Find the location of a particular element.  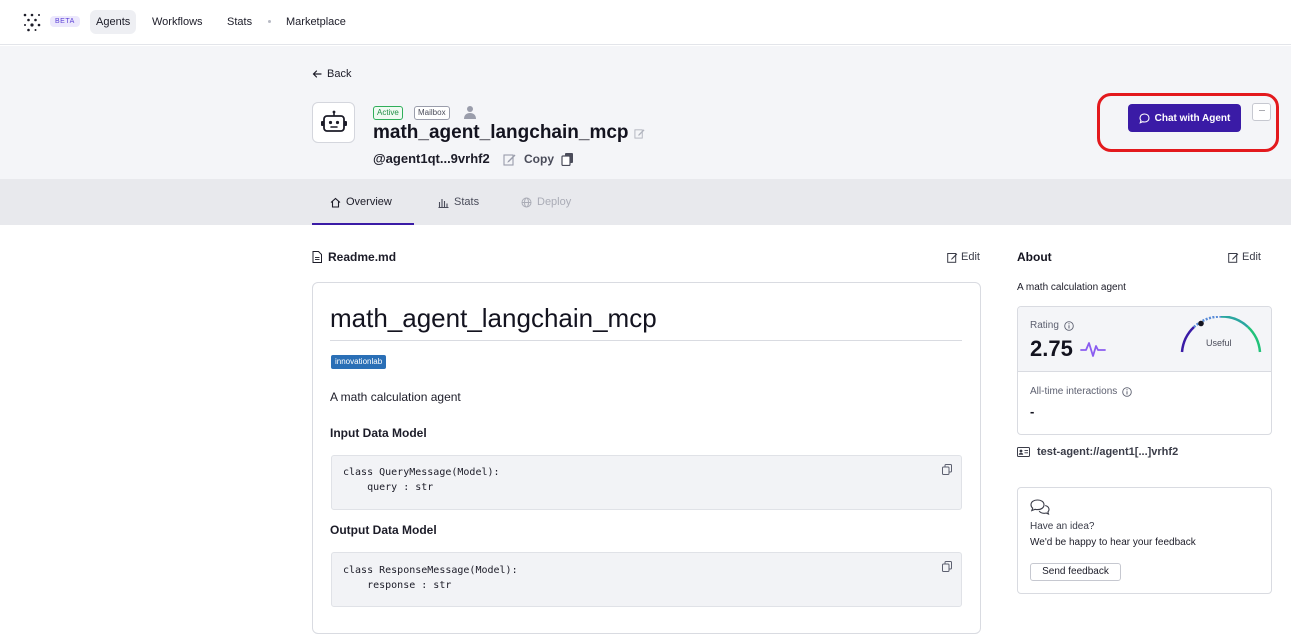

agent-address: @agent1qt...9vrhf2 is located at coordinates (431, 158).